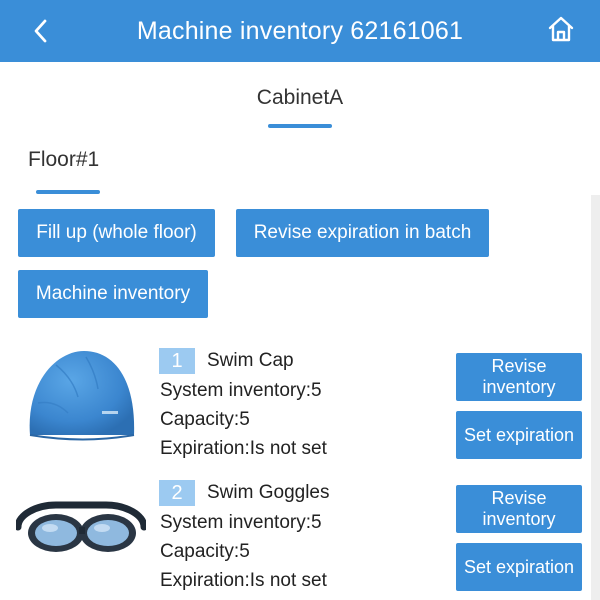  Describe the element at coordinates (268, 492) in the screenshot. I see `item-name: Swim Goggles` at that location.